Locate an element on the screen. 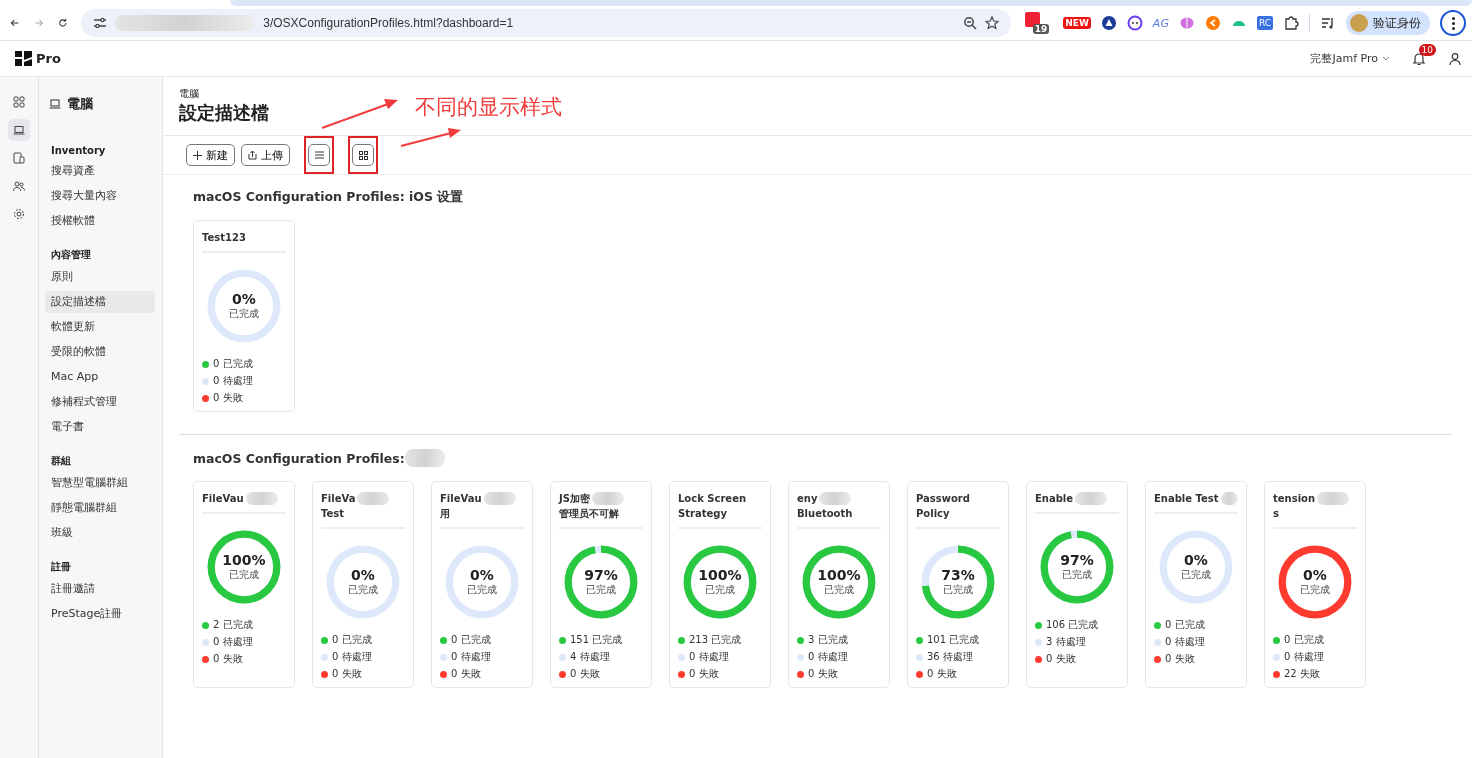 This screenshot has width=1472, height=758. sidebar-item: 授權軟體 is located at coordinates (100, 221).